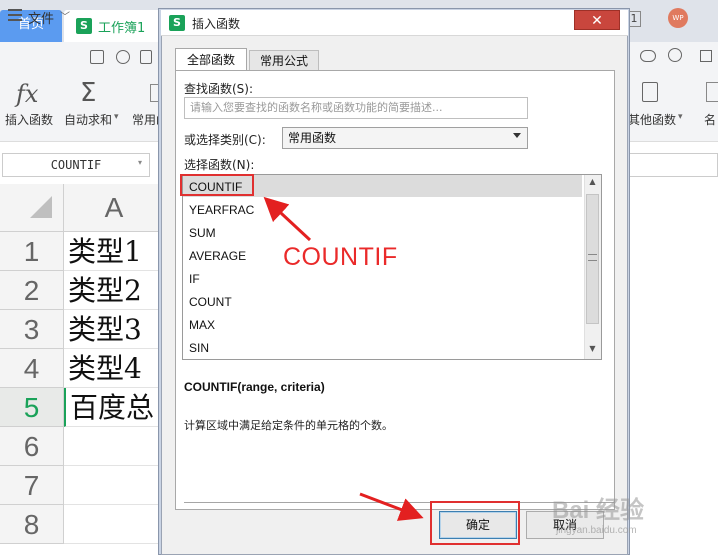  Describe the element at coordinates (710, 120) in the screenshot. I see `name-manager-label: 名` at that location.